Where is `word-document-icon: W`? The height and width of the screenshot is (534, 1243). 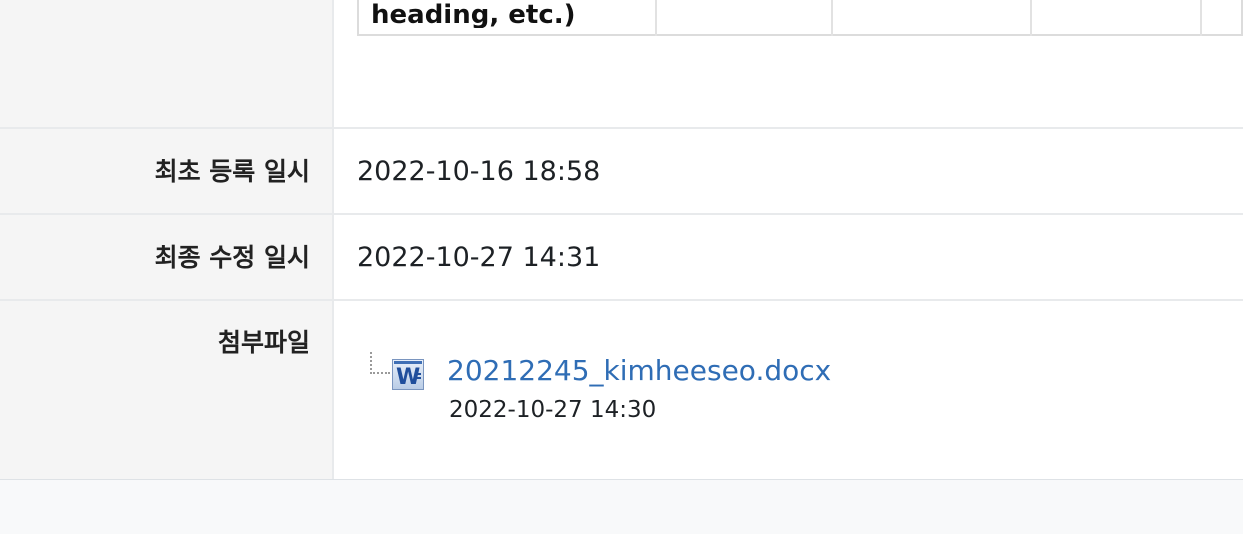 word-document-icon: W is located at coordinates (408, 374).